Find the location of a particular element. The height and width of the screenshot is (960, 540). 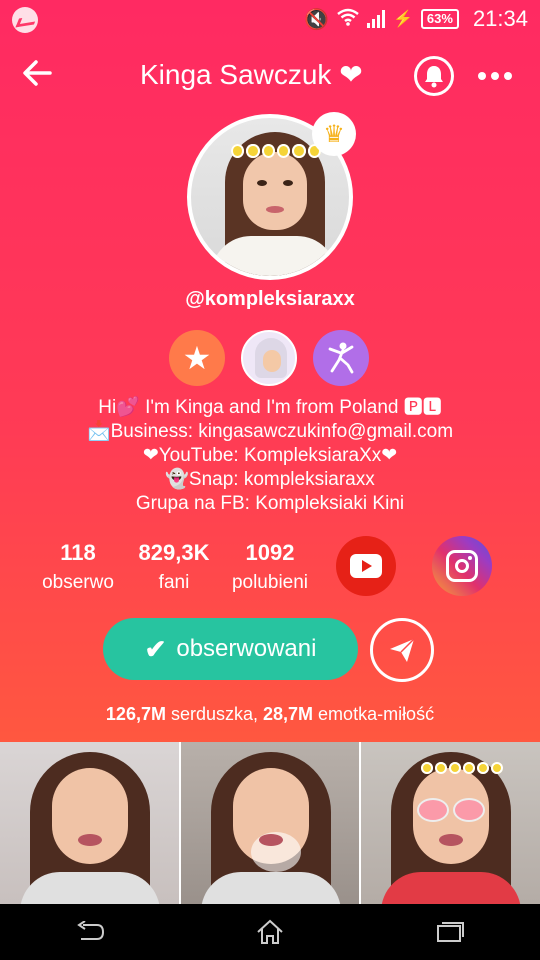

love-count: 28,7M is located at coordinates (288, 714).